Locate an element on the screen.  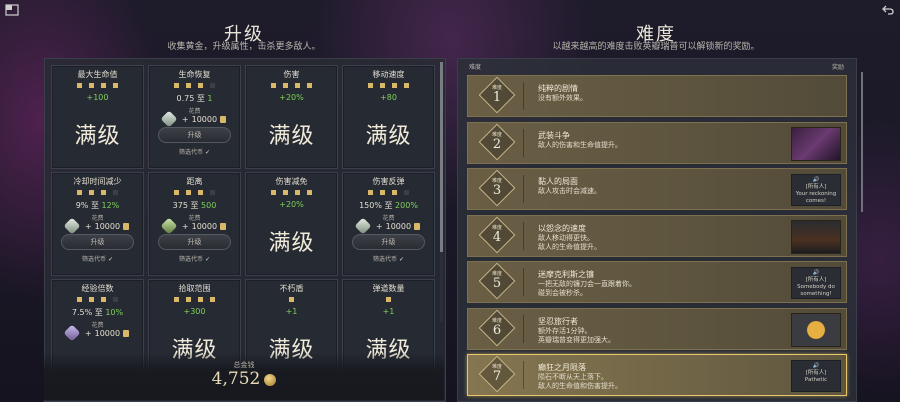
upgrade-scrollbar-thumb is located at coordinates (441, 157).